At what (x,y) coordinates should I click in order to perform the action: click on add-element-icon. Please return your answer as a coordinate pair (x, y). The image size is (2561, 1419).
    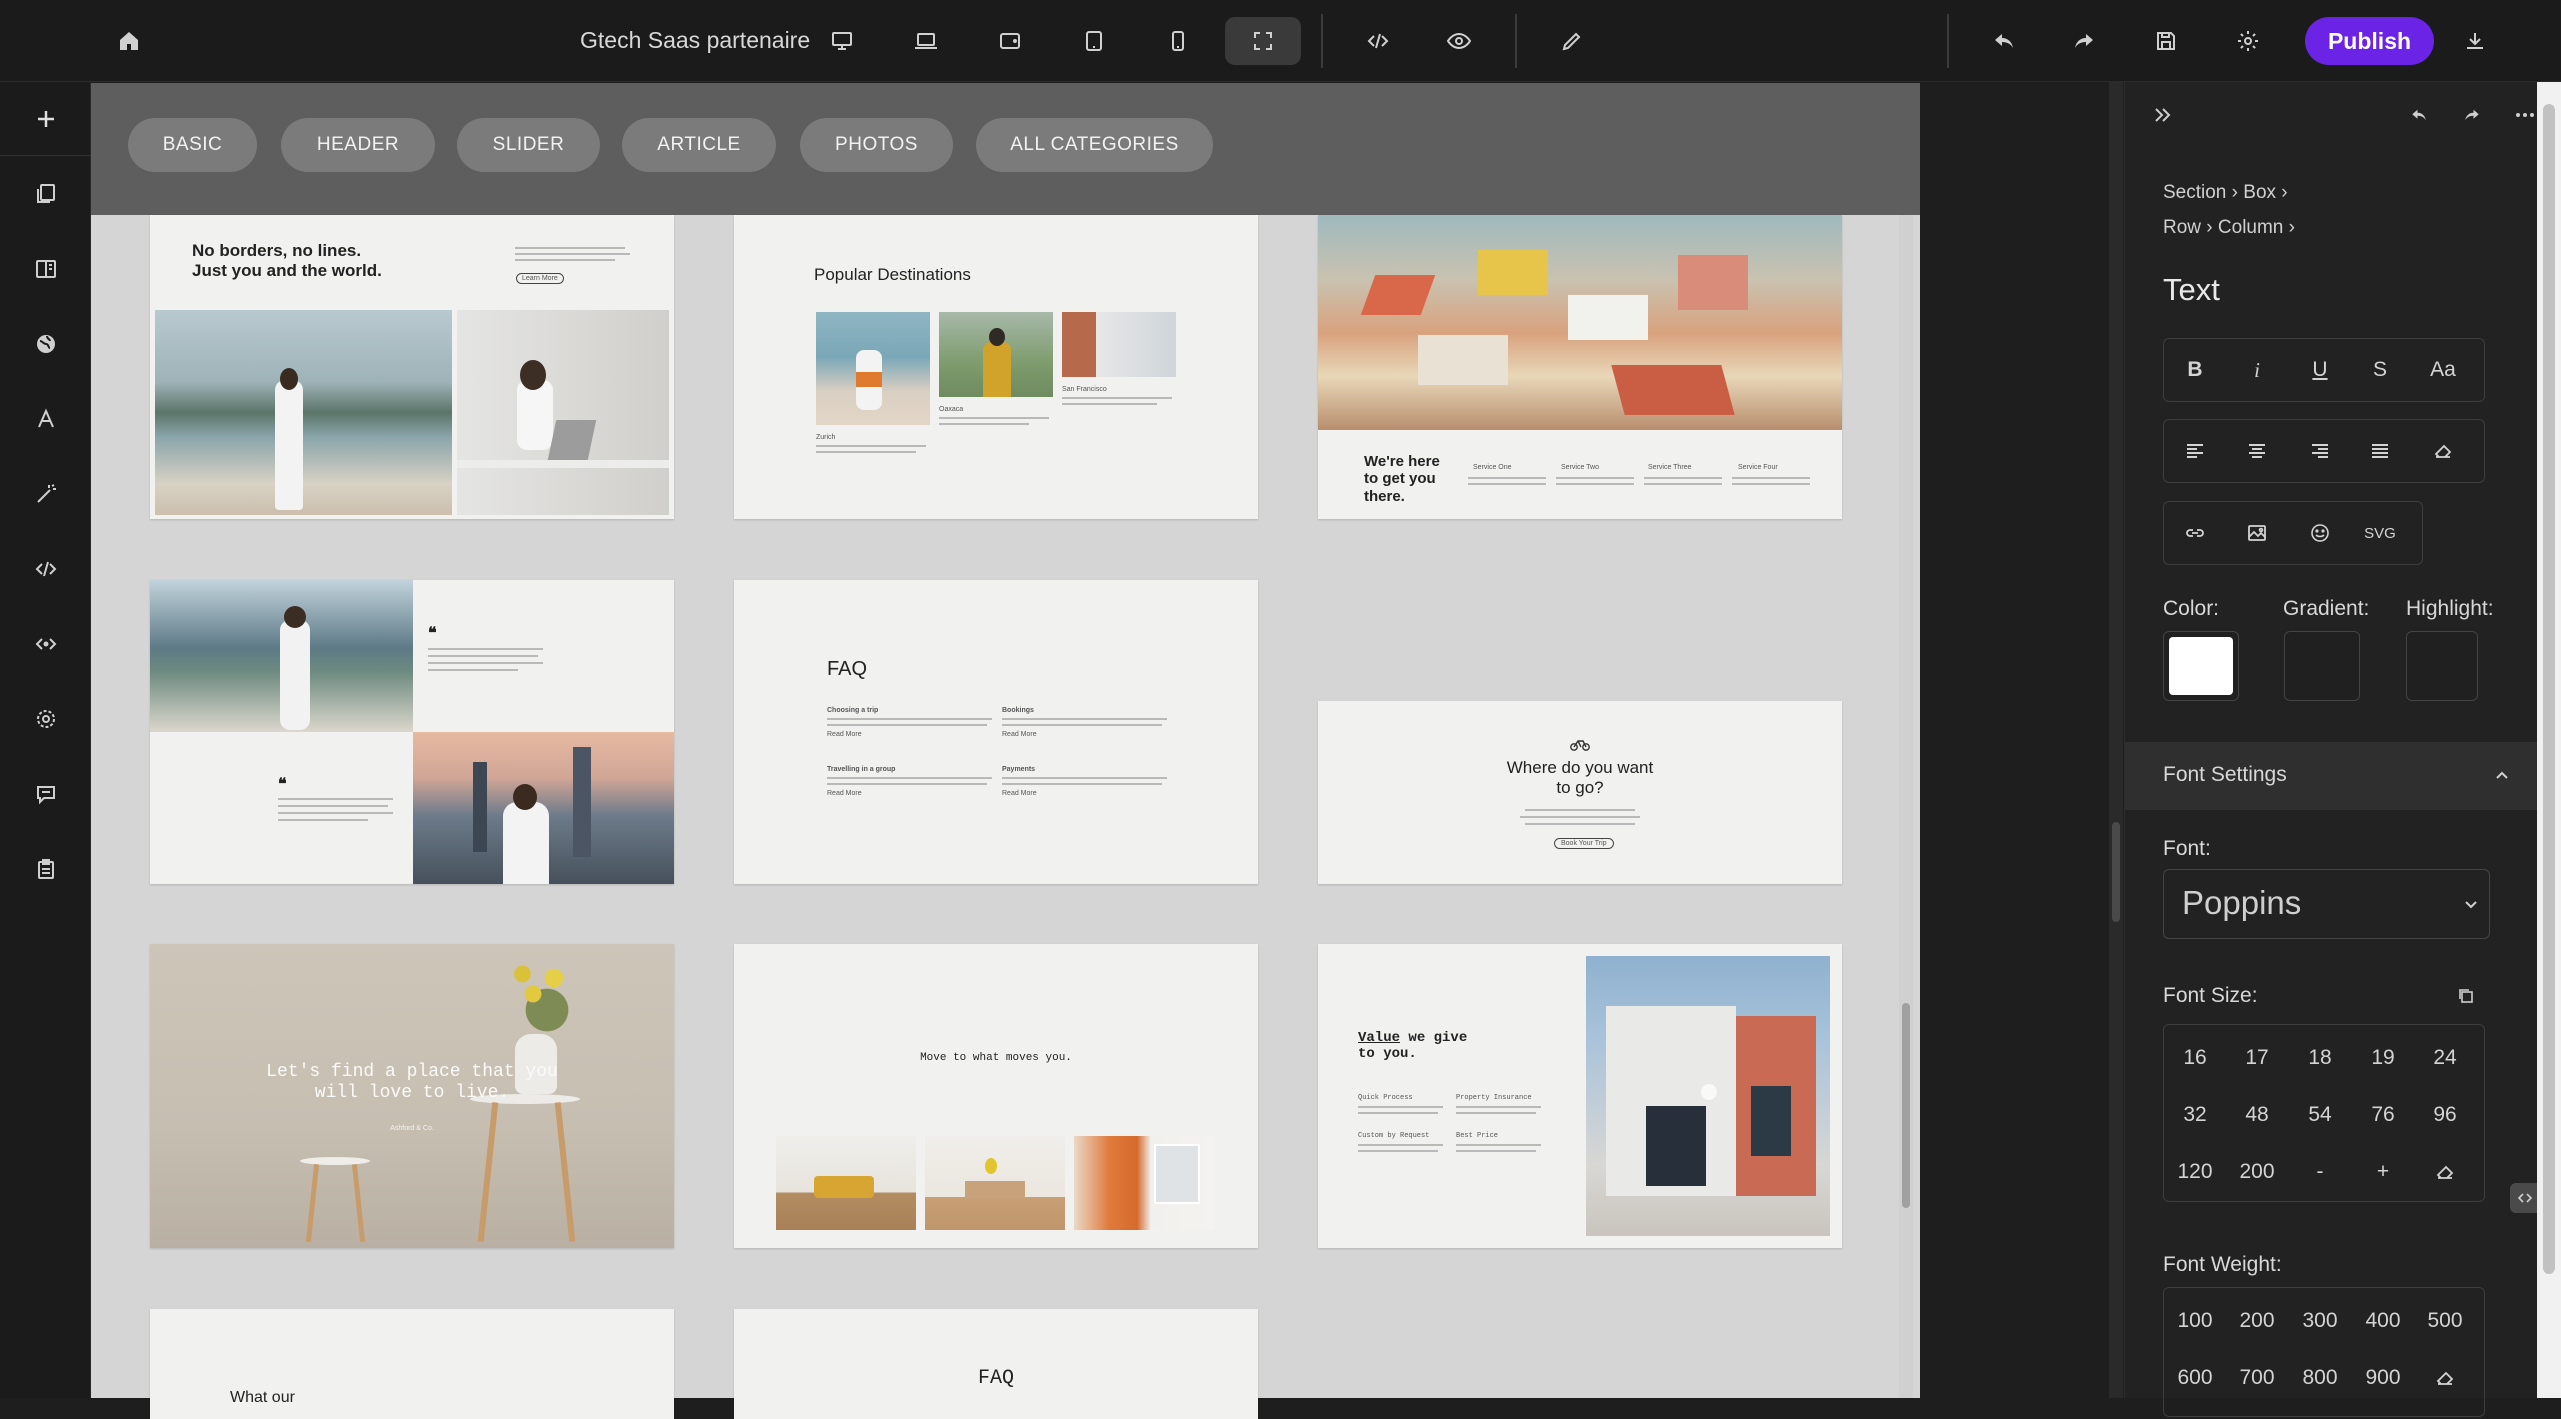
    Looking at the image, I should click on (45, 119).